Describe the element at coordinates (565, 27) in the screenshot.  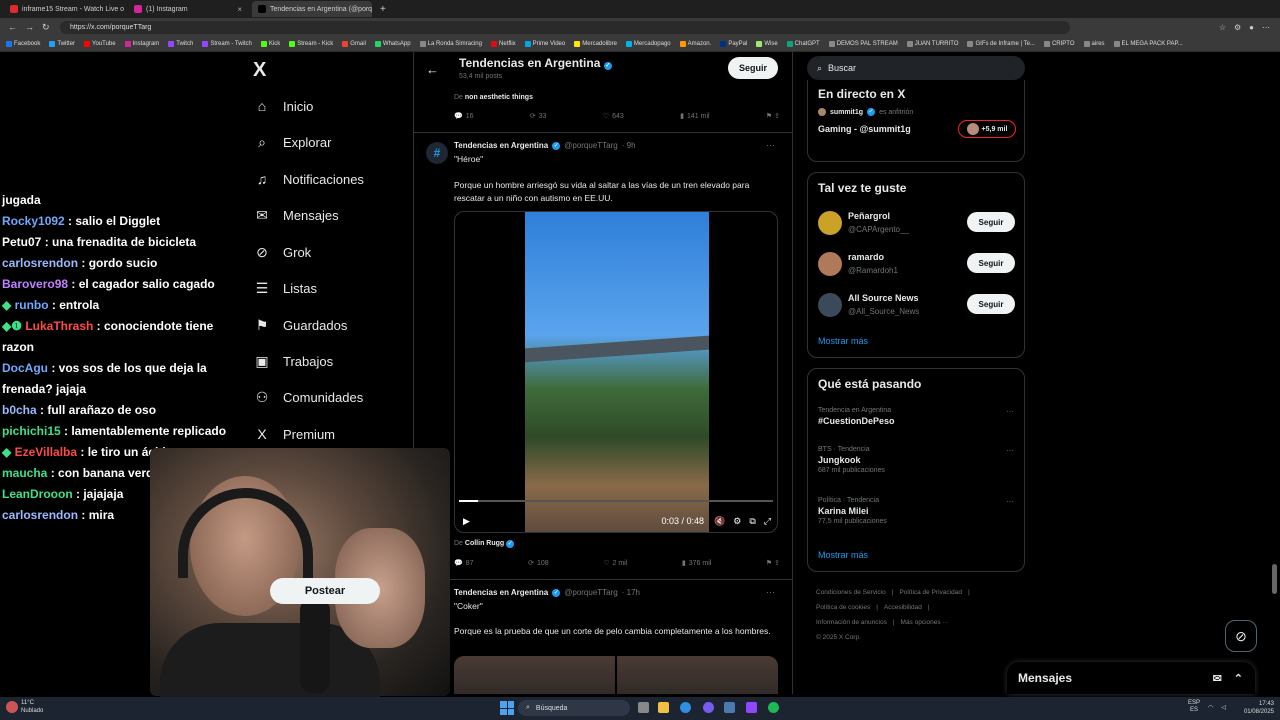
I see `url-field: https://x.com/porqueTTarg` at that location.